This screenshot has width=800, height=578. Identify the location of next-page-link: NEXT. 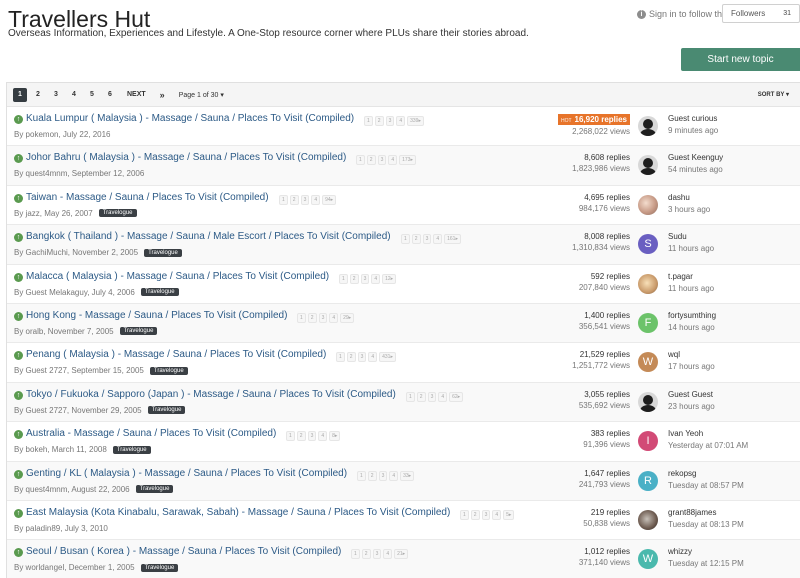
(136, 94).